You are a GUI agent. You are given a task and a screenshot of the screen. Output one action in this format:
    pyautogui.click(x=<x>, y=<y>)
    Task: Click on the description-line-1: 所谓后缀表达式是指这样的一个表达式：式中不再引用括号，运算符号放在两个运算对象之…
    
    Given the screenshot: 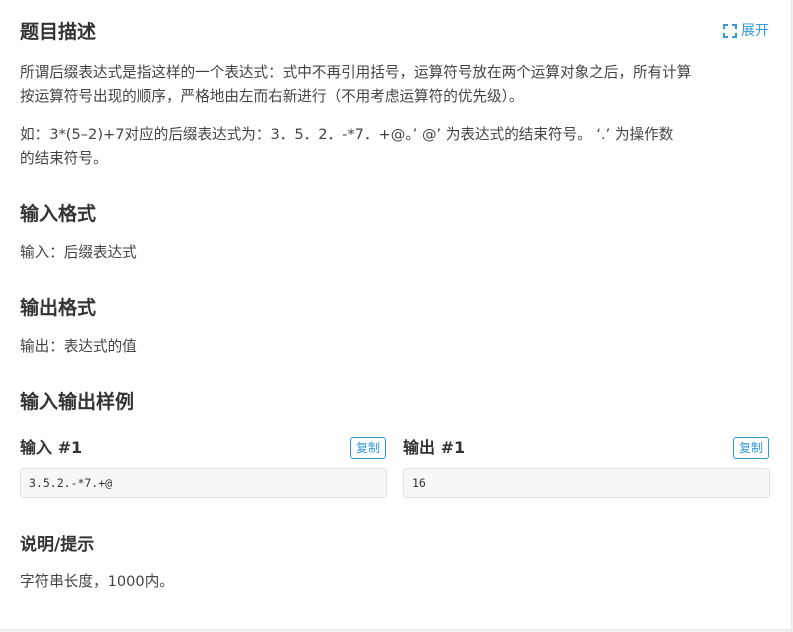 What is the action you would take?
    pyautogui.click(x=356, y=72)
    